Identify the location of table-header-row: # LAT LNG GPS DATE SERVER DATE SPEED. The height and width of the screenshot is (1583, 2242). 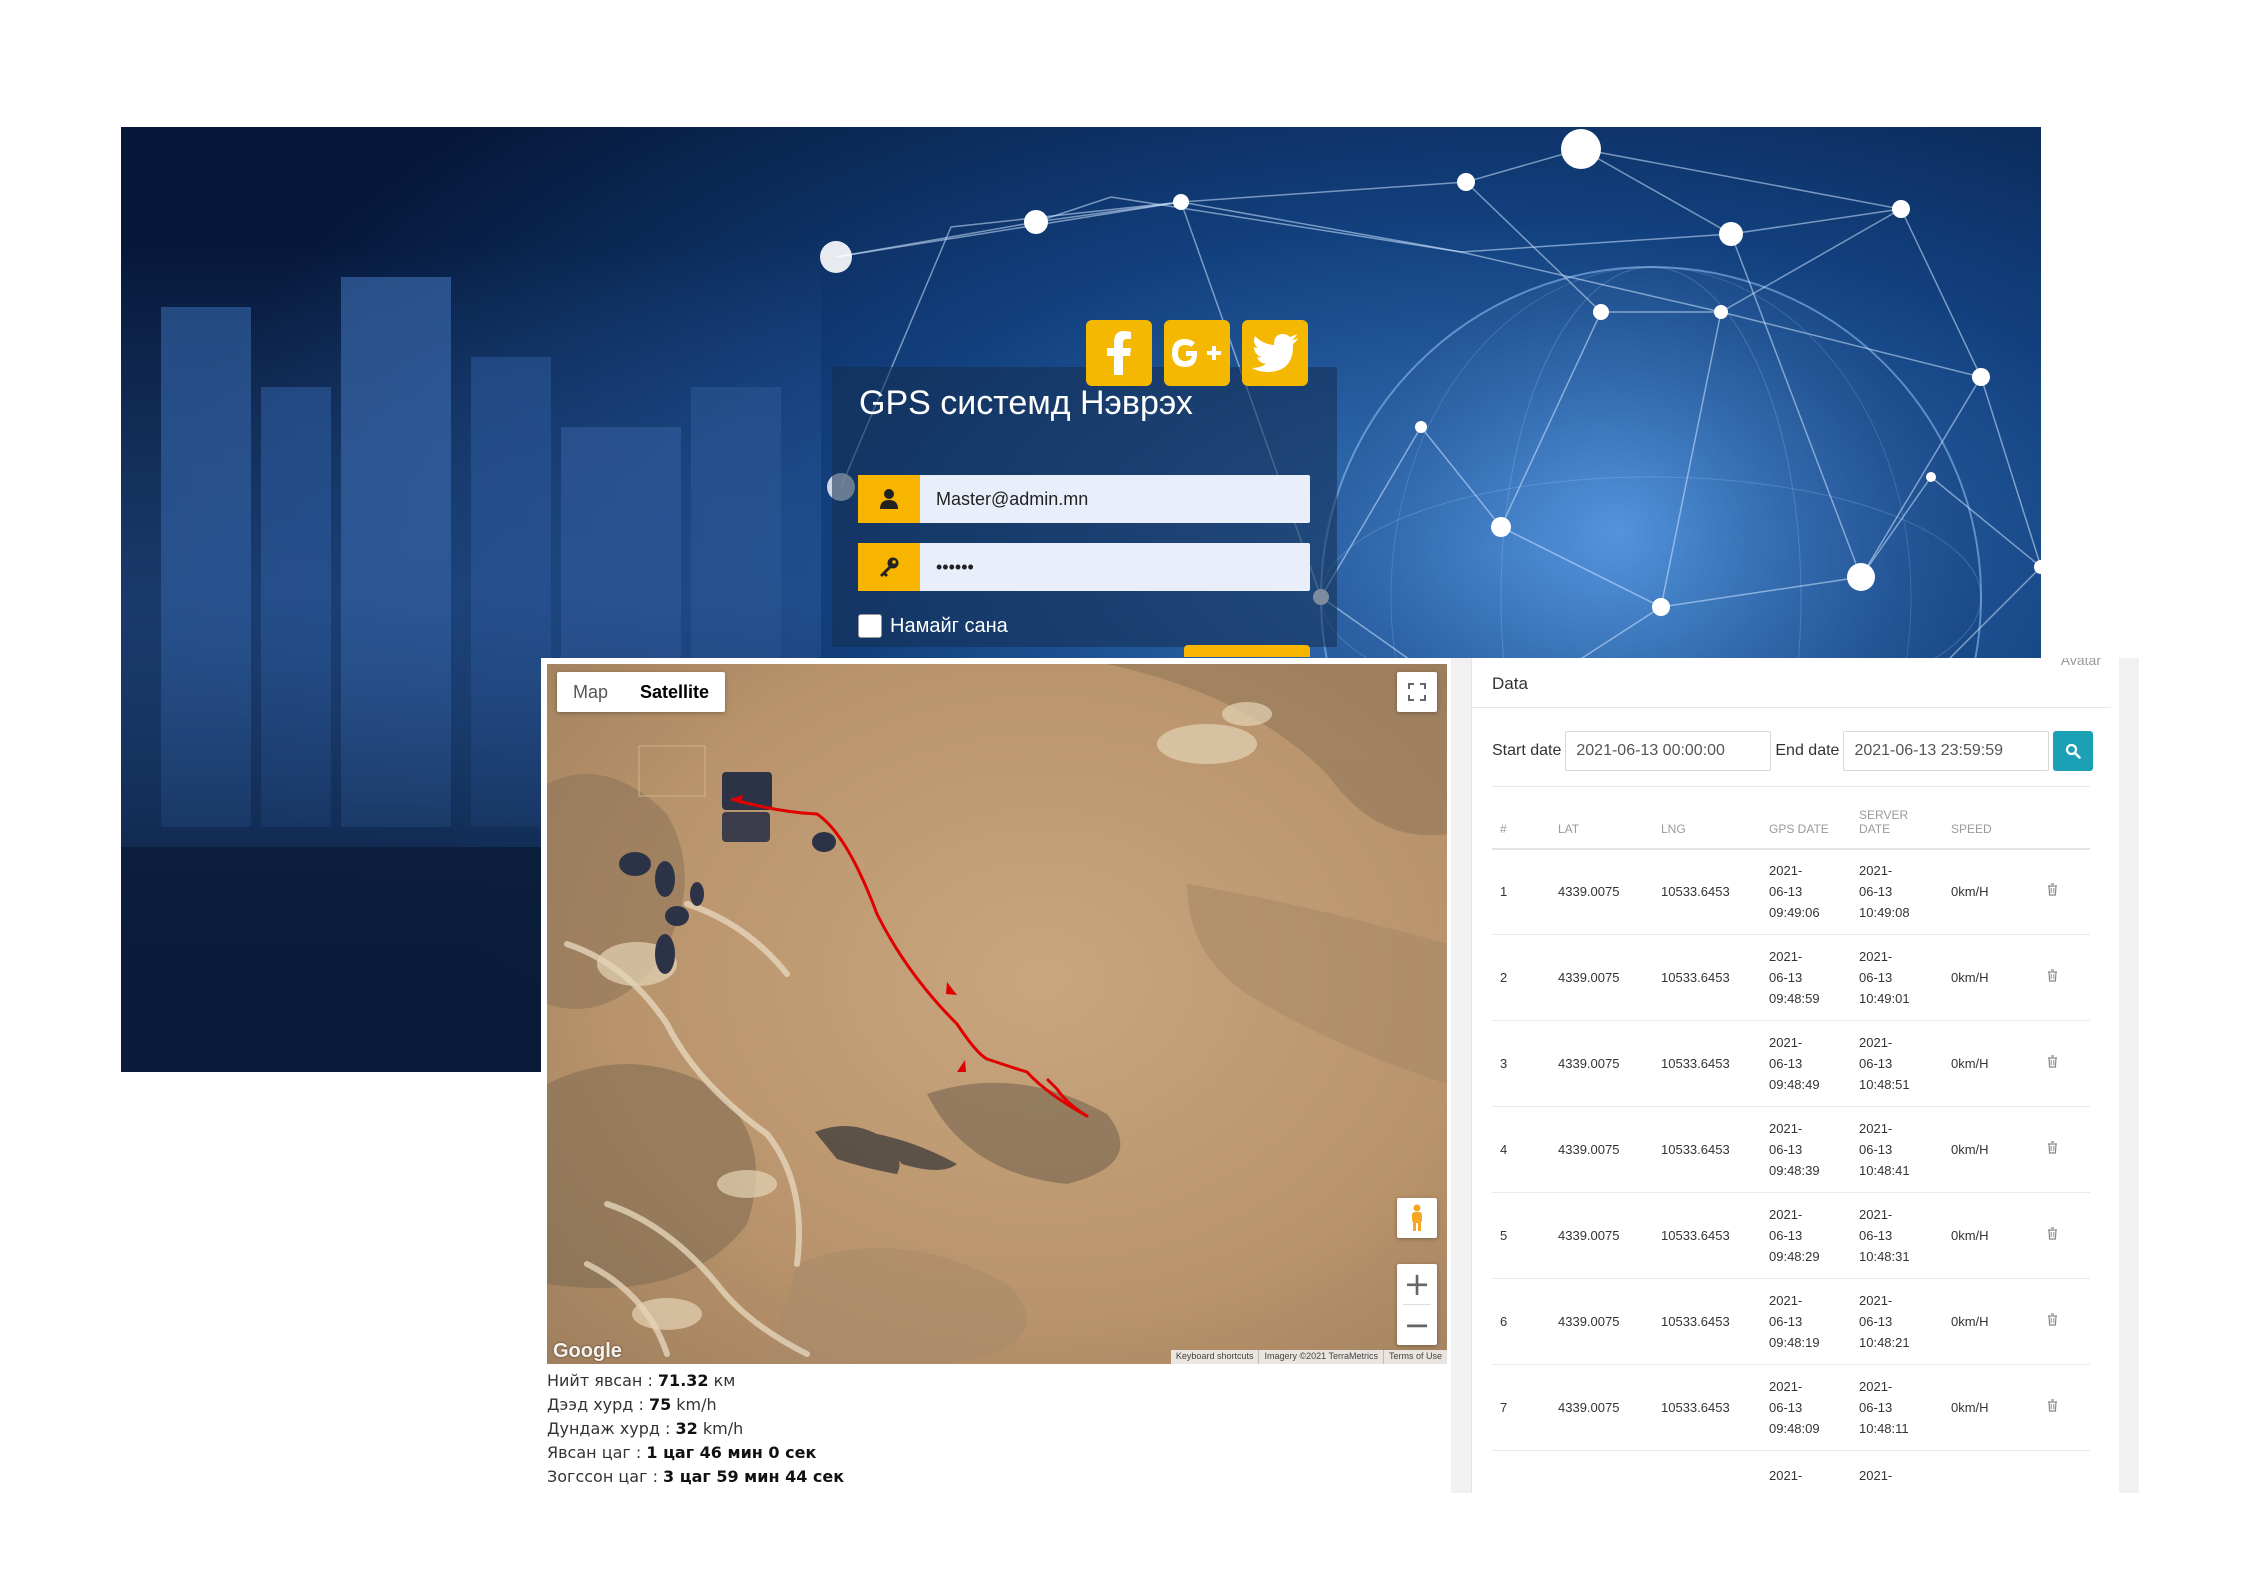
(1791, 818).